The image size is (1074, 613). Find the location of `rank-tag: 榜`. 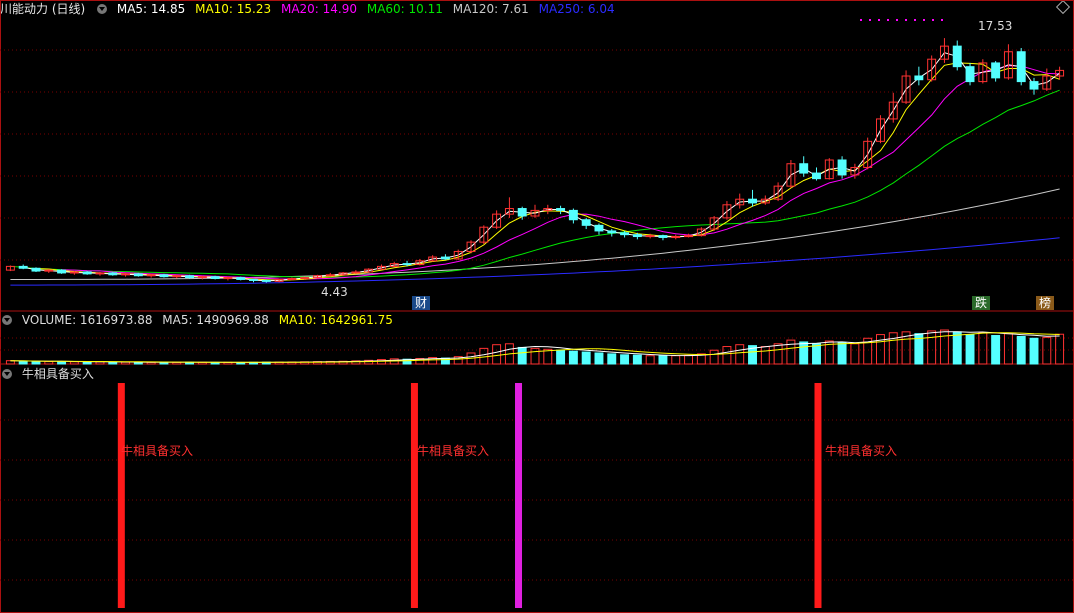

rank-tag: 榜 is located at coordinates (1045, 303).